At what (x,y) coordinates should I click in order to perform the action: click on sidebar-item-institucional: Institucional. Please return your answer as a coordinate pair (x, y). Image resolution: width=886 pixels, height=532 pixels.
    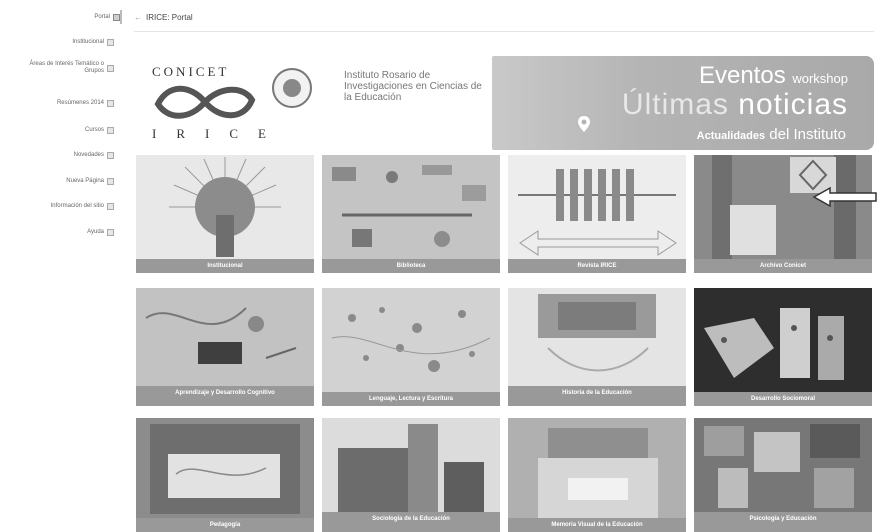
    Looking at the image, I should click on (93, 42).